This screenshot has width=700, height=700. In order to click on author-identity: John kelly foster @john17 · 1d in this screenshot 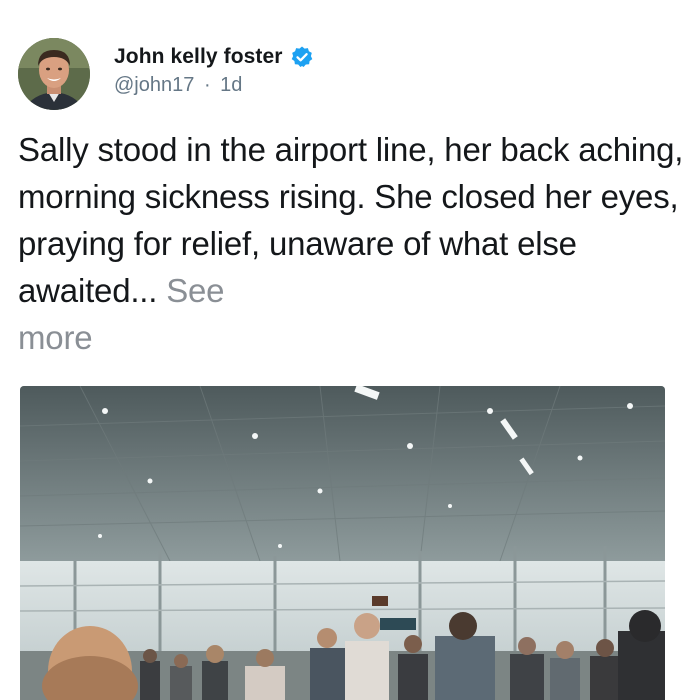, I will do `click(214, 69)`.